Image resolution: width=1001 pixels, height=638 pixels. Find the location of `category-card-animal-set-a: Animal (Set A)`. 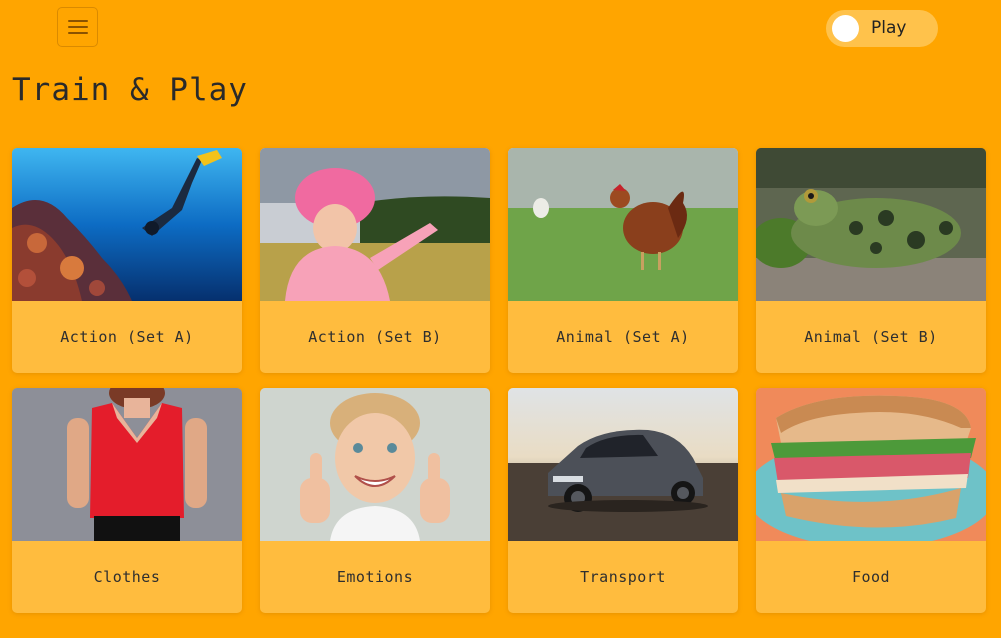

category-card-animal-set-a: Animal (Set A) is located at coordinates (623, 260).